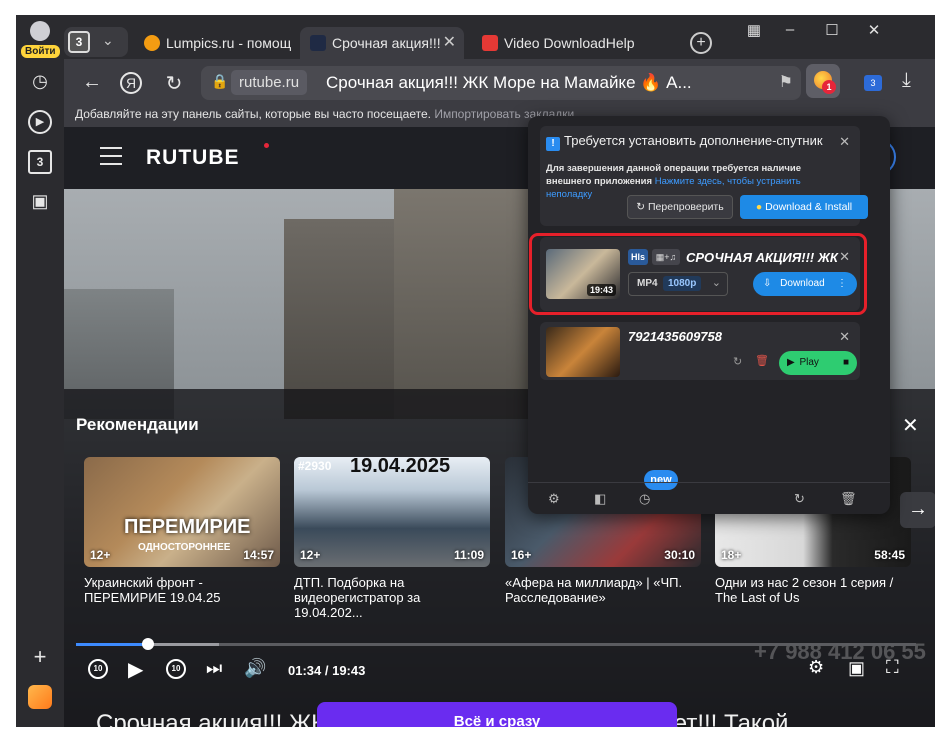 The height and width of the screenshot is (743, 951). Describe the element at coordinates (786, 82) in the screenshot. I see `bookmark-icon: ⚑` at that location.